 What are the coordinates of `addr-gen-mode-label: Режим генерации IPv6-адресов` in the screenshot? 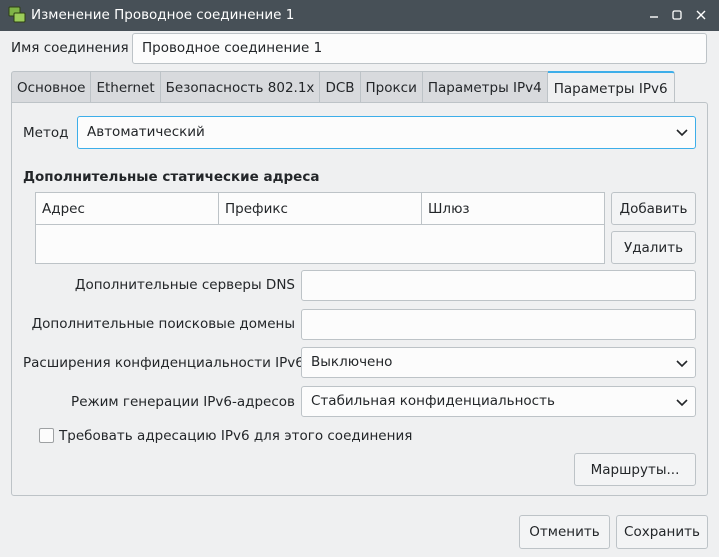 It's located at (183, 402).